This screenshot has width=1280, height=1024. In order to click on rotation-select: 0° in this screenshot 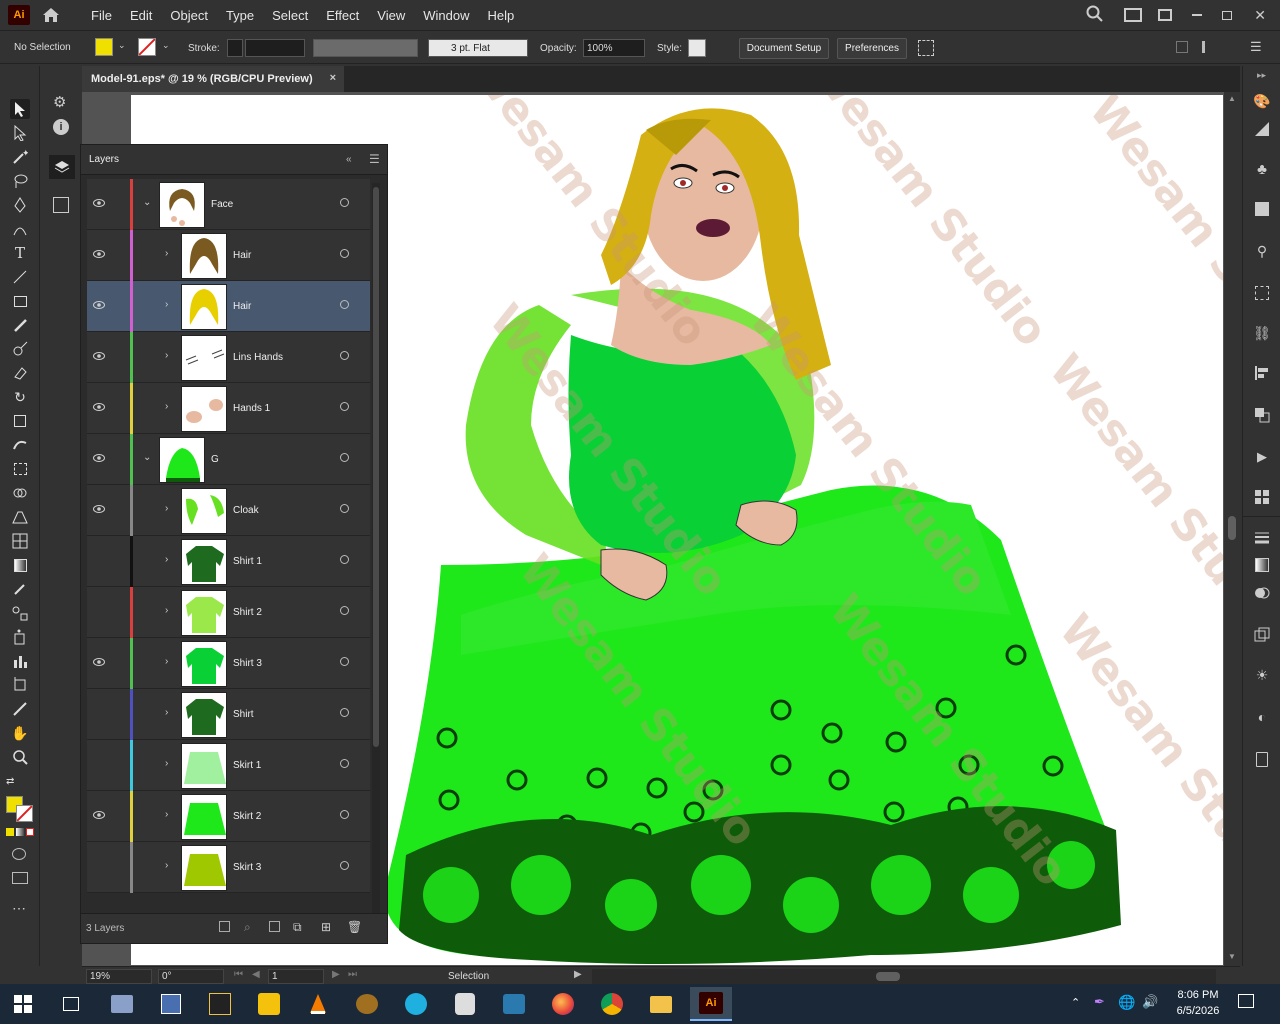, I will do `click(191, 976)`.